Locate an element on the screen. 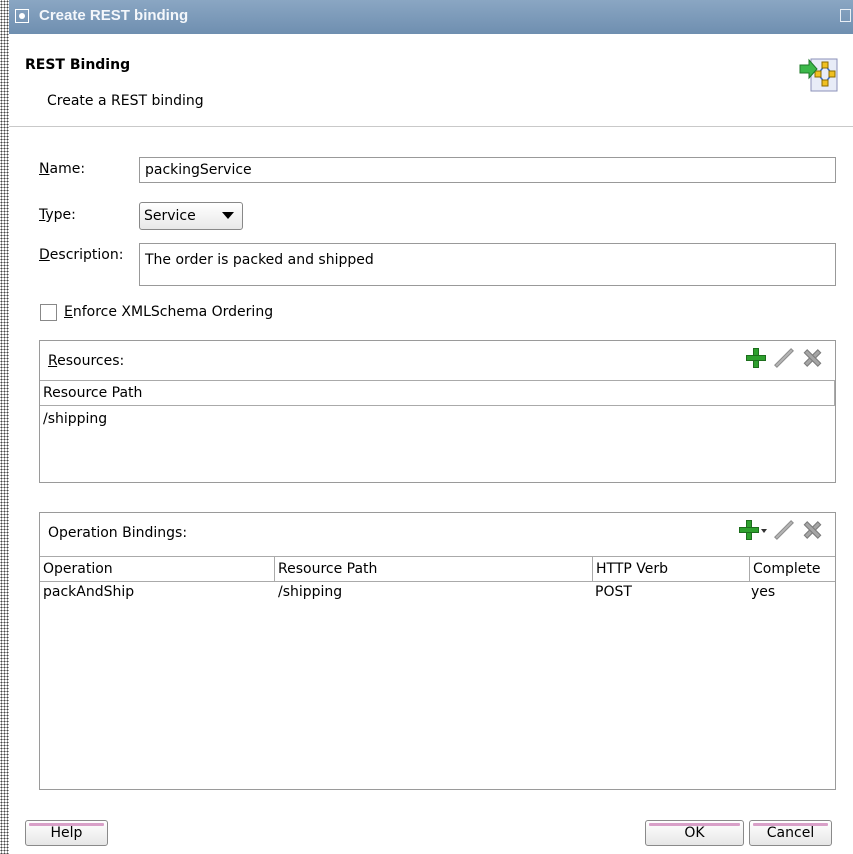 Image resolution: width=853 pixels, height=854 pixels. ok-button-label: OK is located at coordinates (694, 833).